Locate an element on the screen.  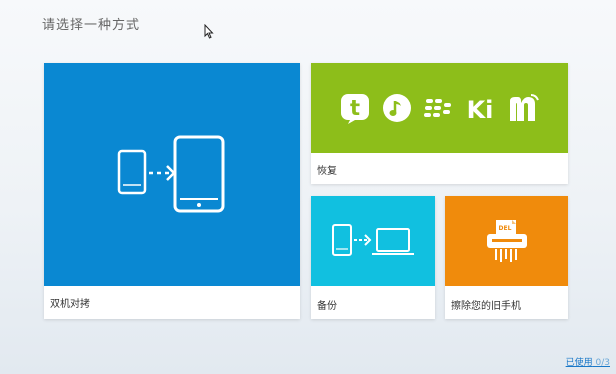
erase-art: DEL is located at coordinates (506, 241).